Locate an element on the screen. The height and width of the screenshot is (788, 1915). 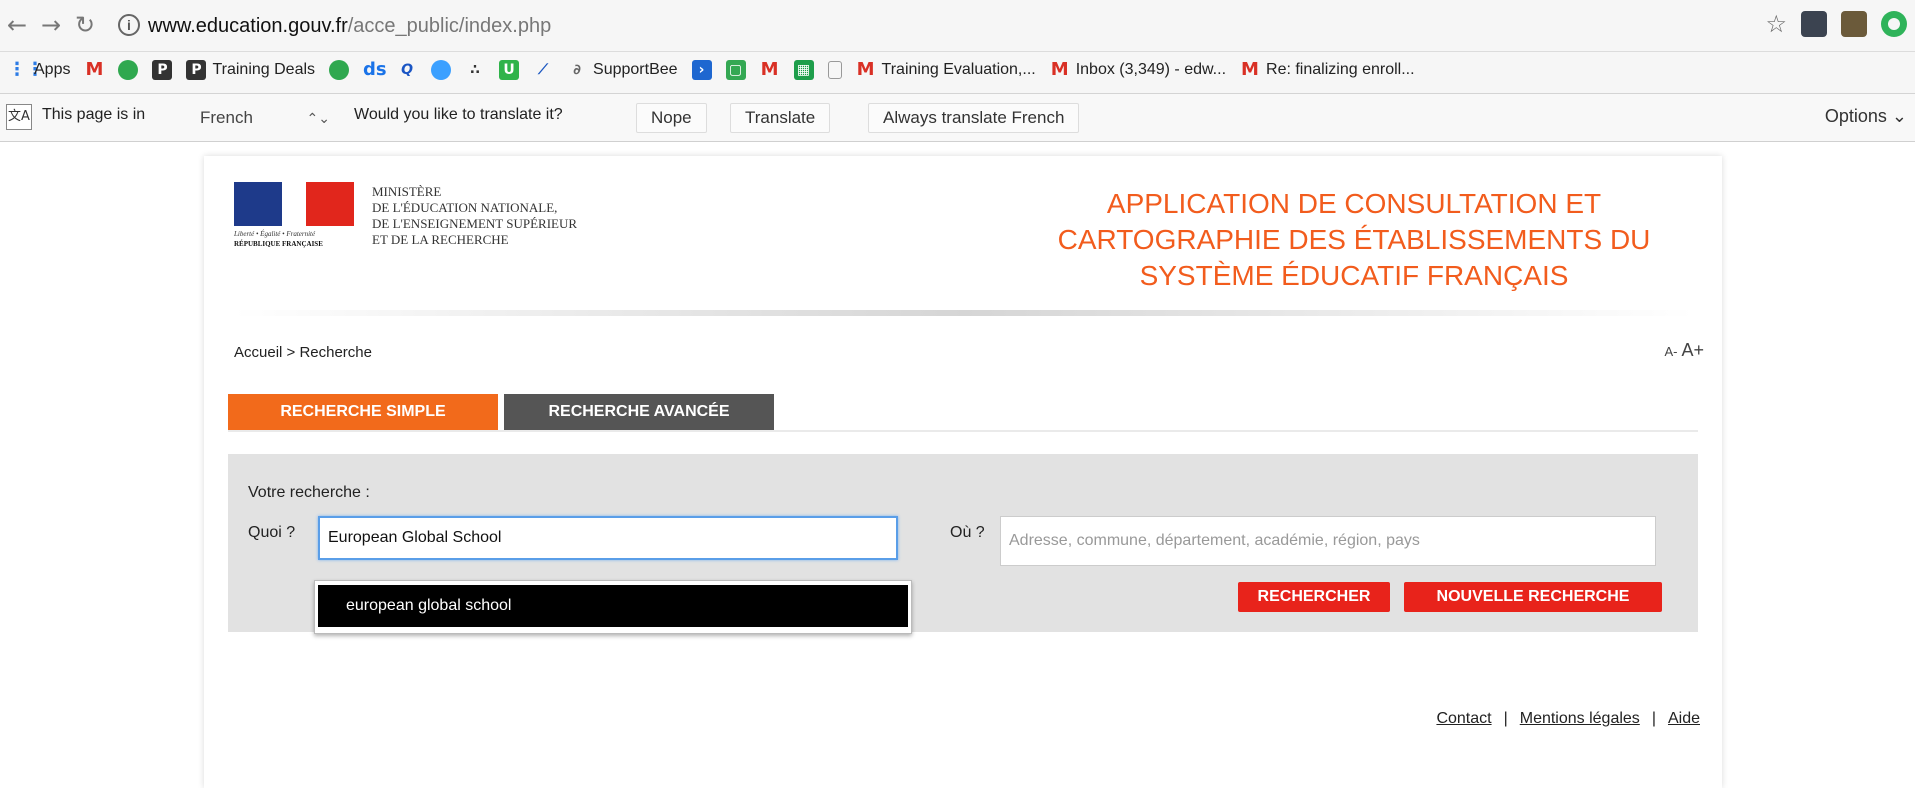
arrow-icon: › is located at coordinates (701, 70).